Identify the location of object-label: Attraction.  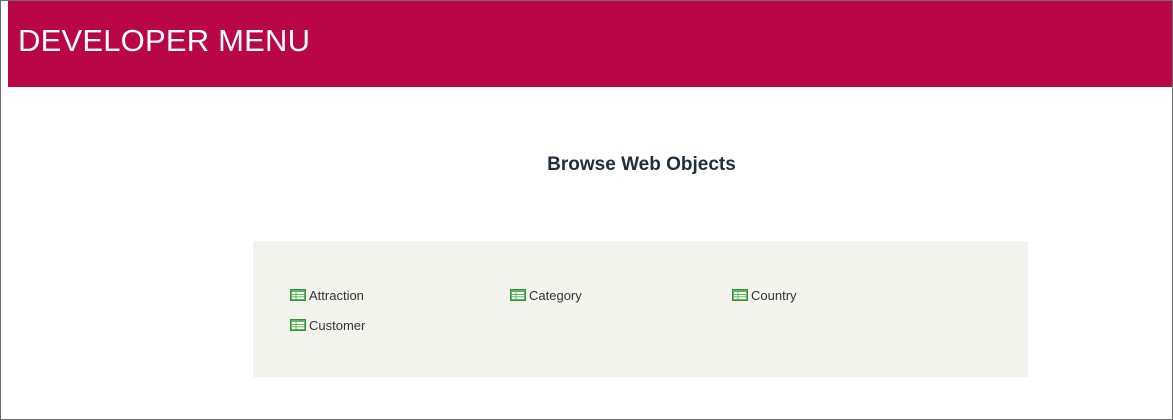
(336, 295).